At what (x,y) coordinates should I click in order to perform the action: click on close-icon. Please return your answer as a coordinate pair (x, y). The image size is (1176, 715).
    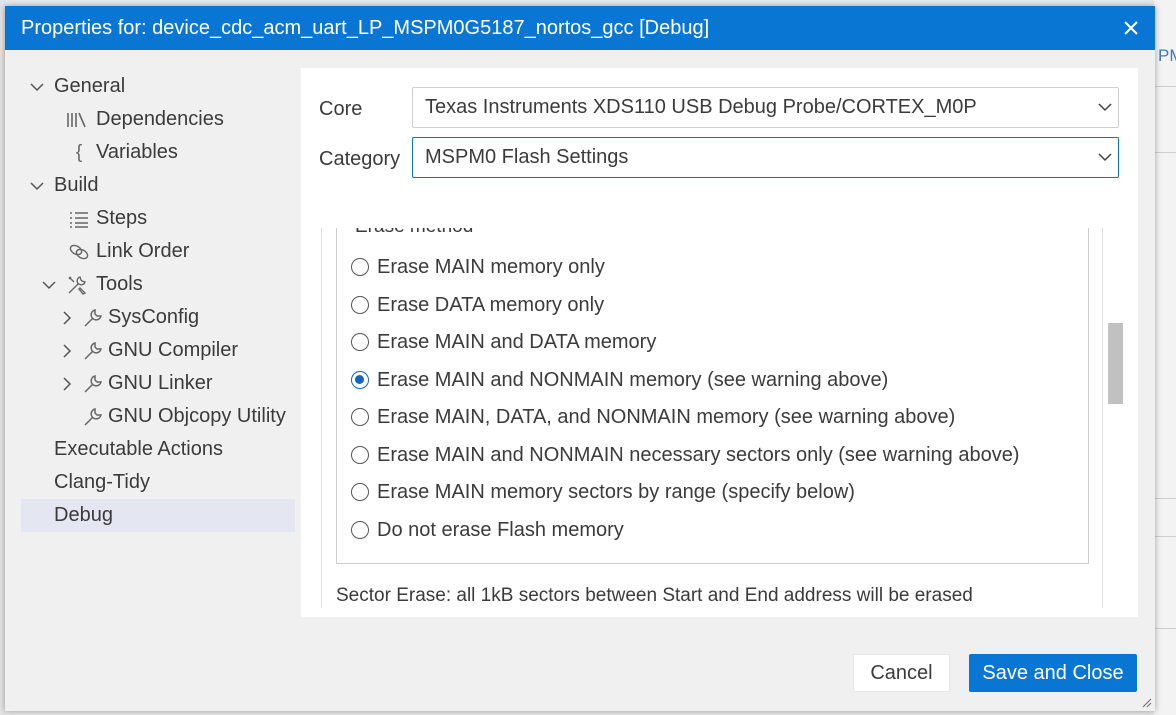
    Looking at the image, I should click on (1131, 28).